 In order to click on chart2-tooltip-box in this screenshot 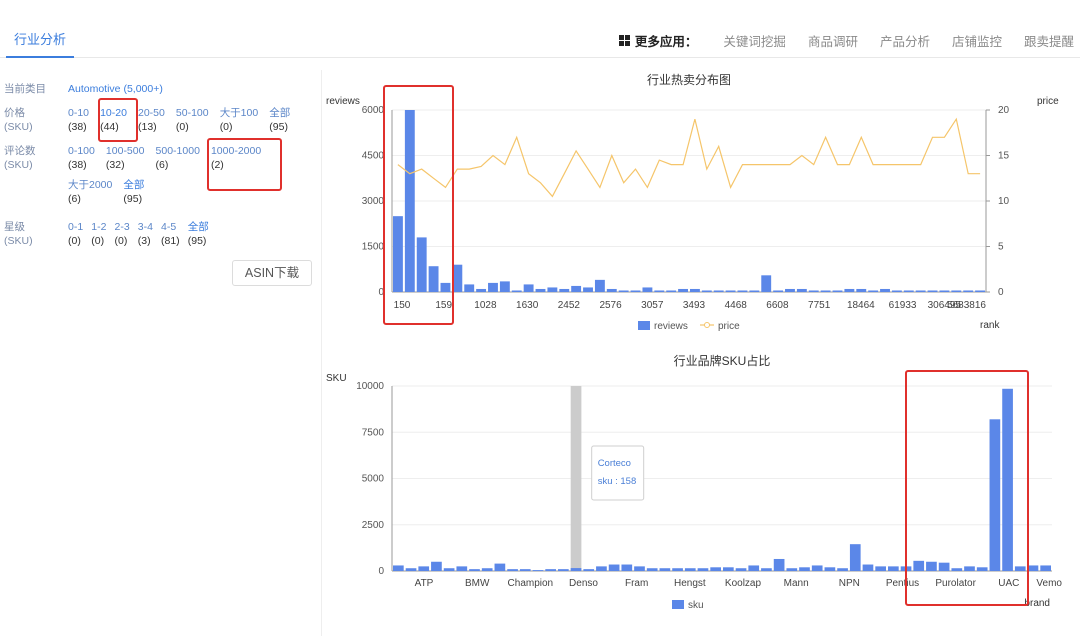, I will do `click(618, 473)`.